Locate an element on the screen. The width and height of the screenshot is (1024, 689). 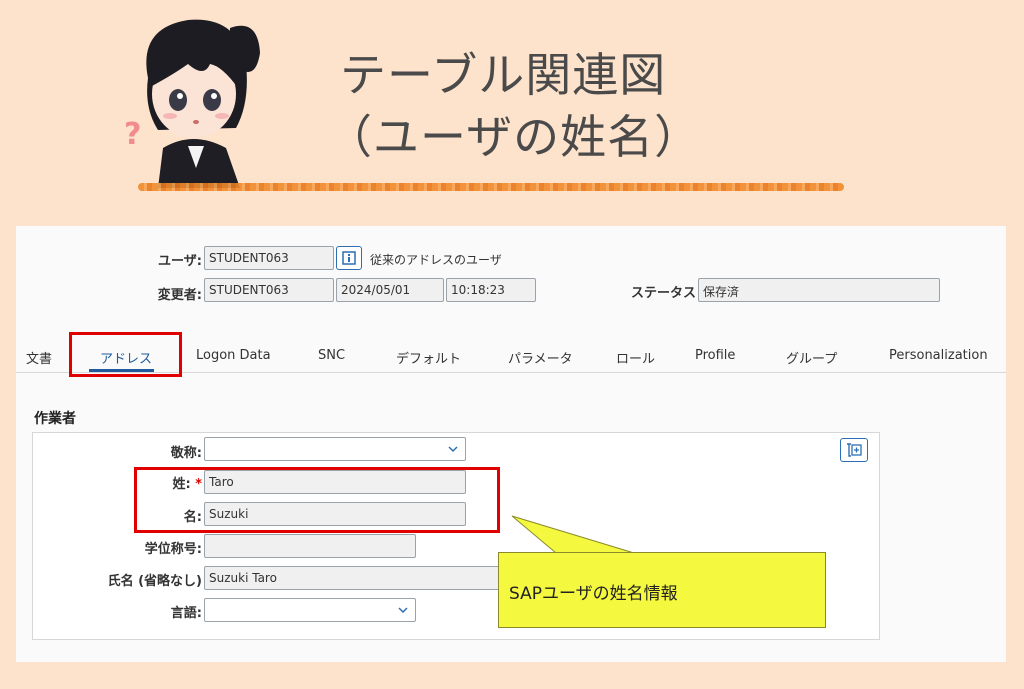
full-name-field: Suzuki Taro is located at coordinates (352, 578).